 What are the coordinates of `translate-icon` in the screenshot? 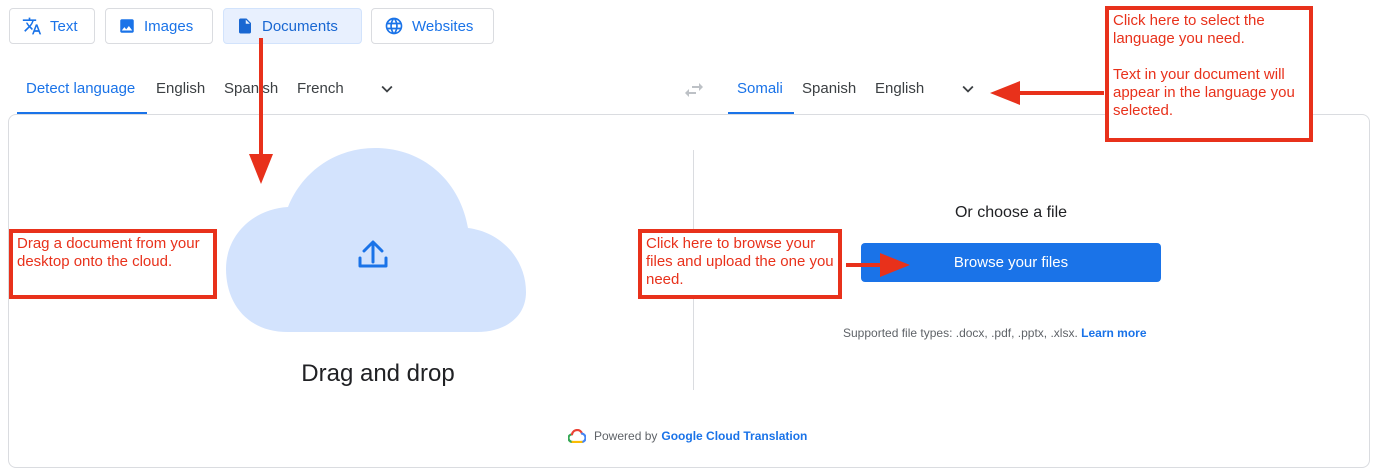 It's located at (32, 26).